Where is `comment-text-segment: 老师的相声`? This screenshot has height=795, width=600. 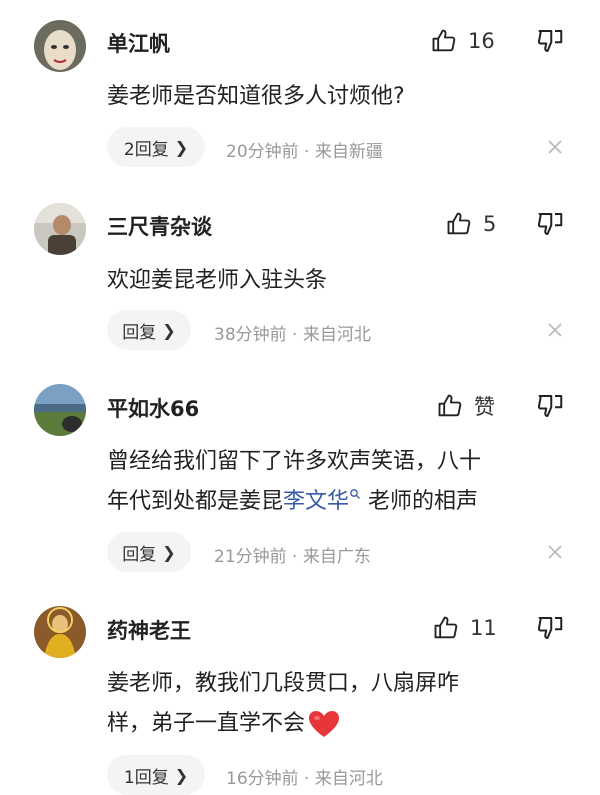 comment-text-segment: 老师的相声 is located at coordinates (420, 501).